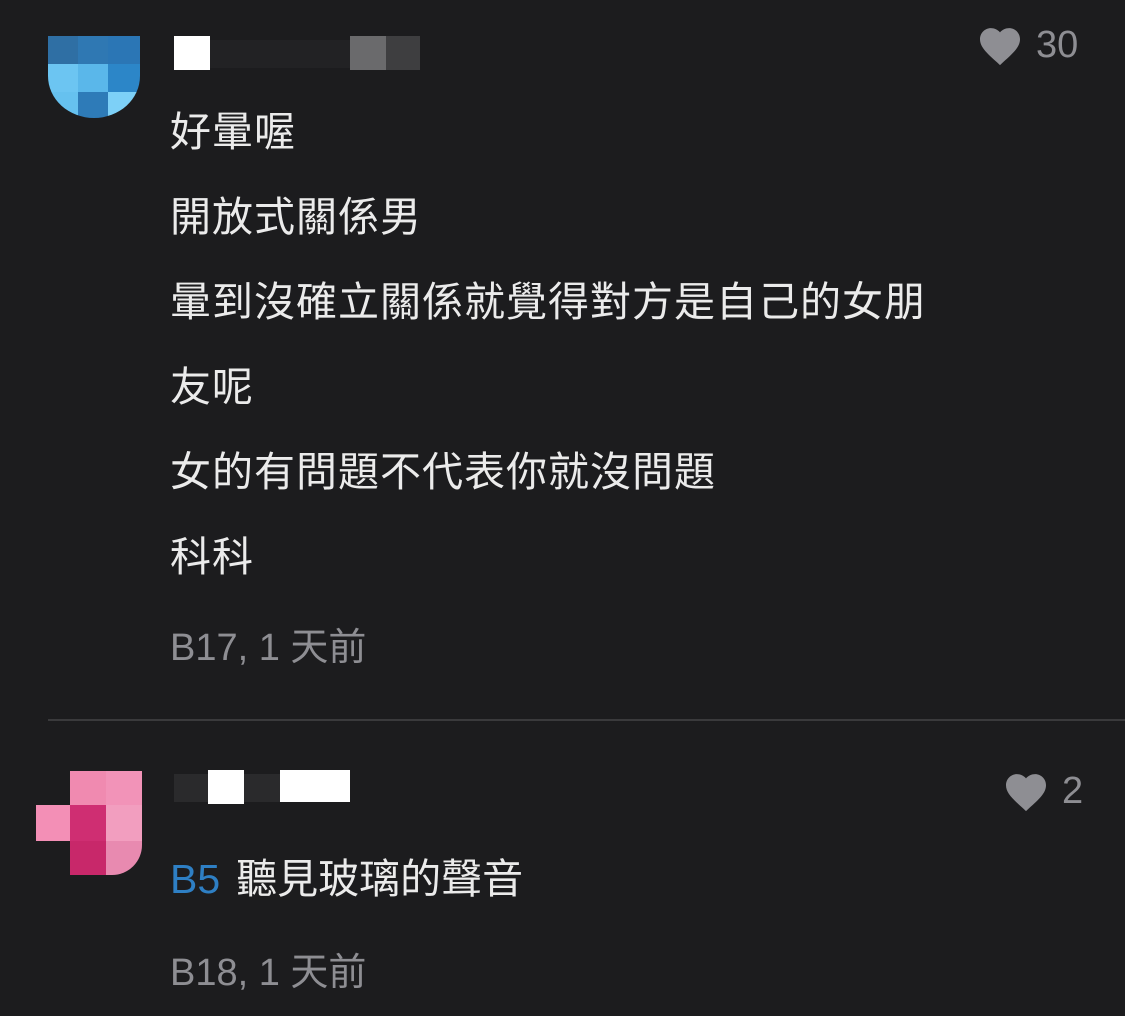 This screenshot has width=1125, height=1016. I want to click on floor-reference-link: B5, so click(195, 879).